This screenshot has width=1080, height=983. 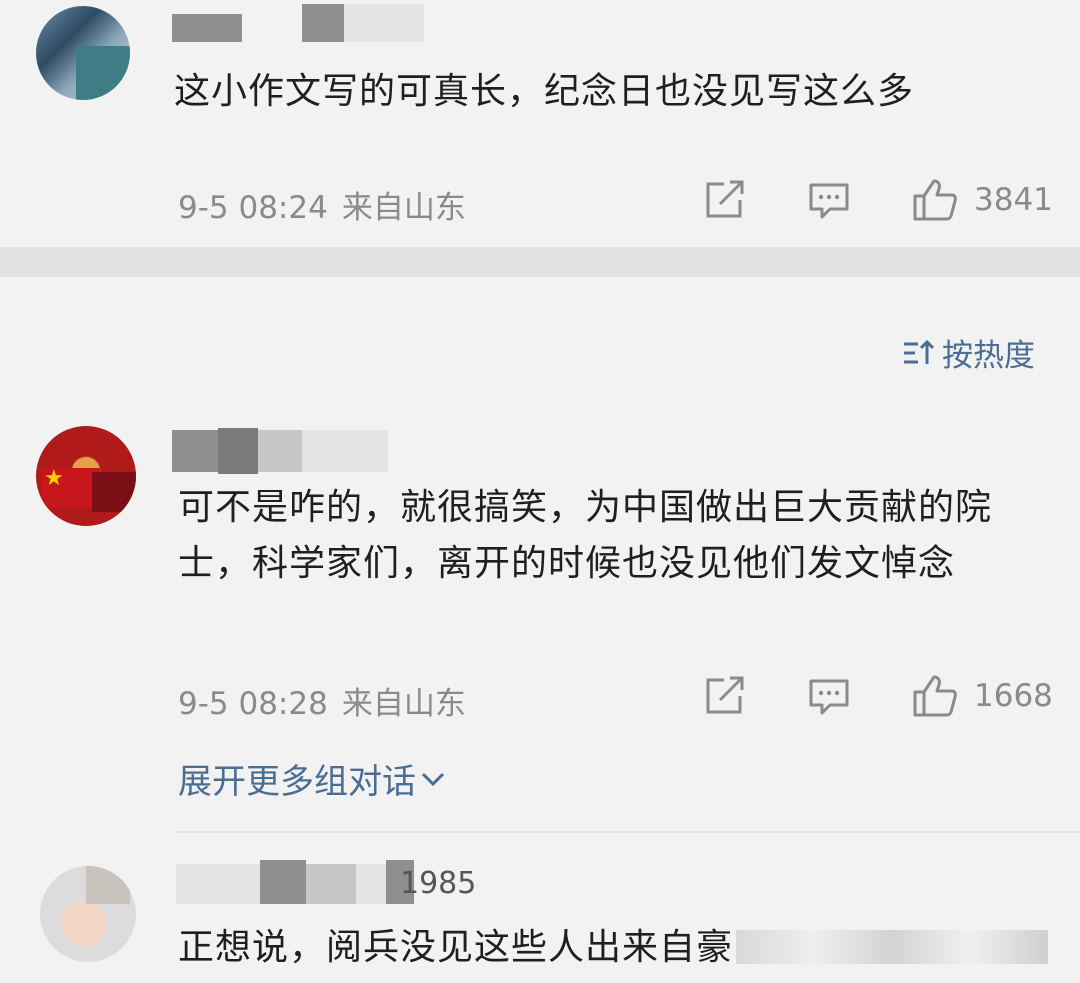 What do you see at coordinates (253, 208) in the screenshot?
I see `comment-time: 9-5 08:24` at bounding box center [253, 208].